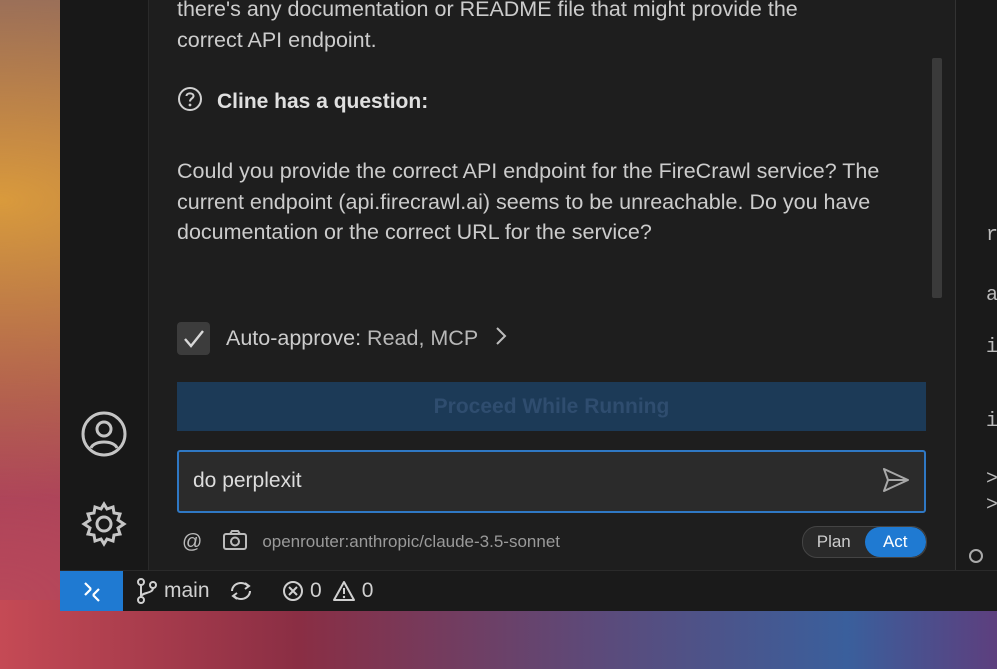 The width and height of the screenshot is (997, 669). What do you see at coordinates (423, 338) in the screenshot?
I see `auto-approve-value: Read, MCP` at bounding box center [423, 338].